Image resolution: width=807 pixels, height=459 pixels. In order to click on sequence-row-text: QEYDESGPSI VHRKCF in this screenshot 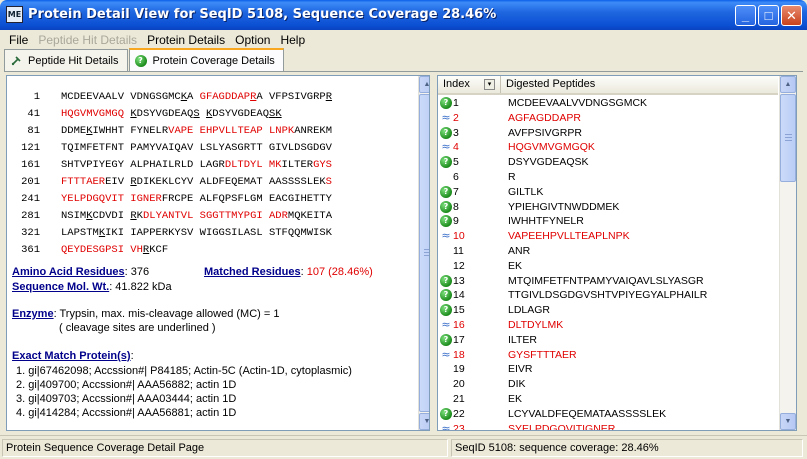, I will do `click(114, 250)`.